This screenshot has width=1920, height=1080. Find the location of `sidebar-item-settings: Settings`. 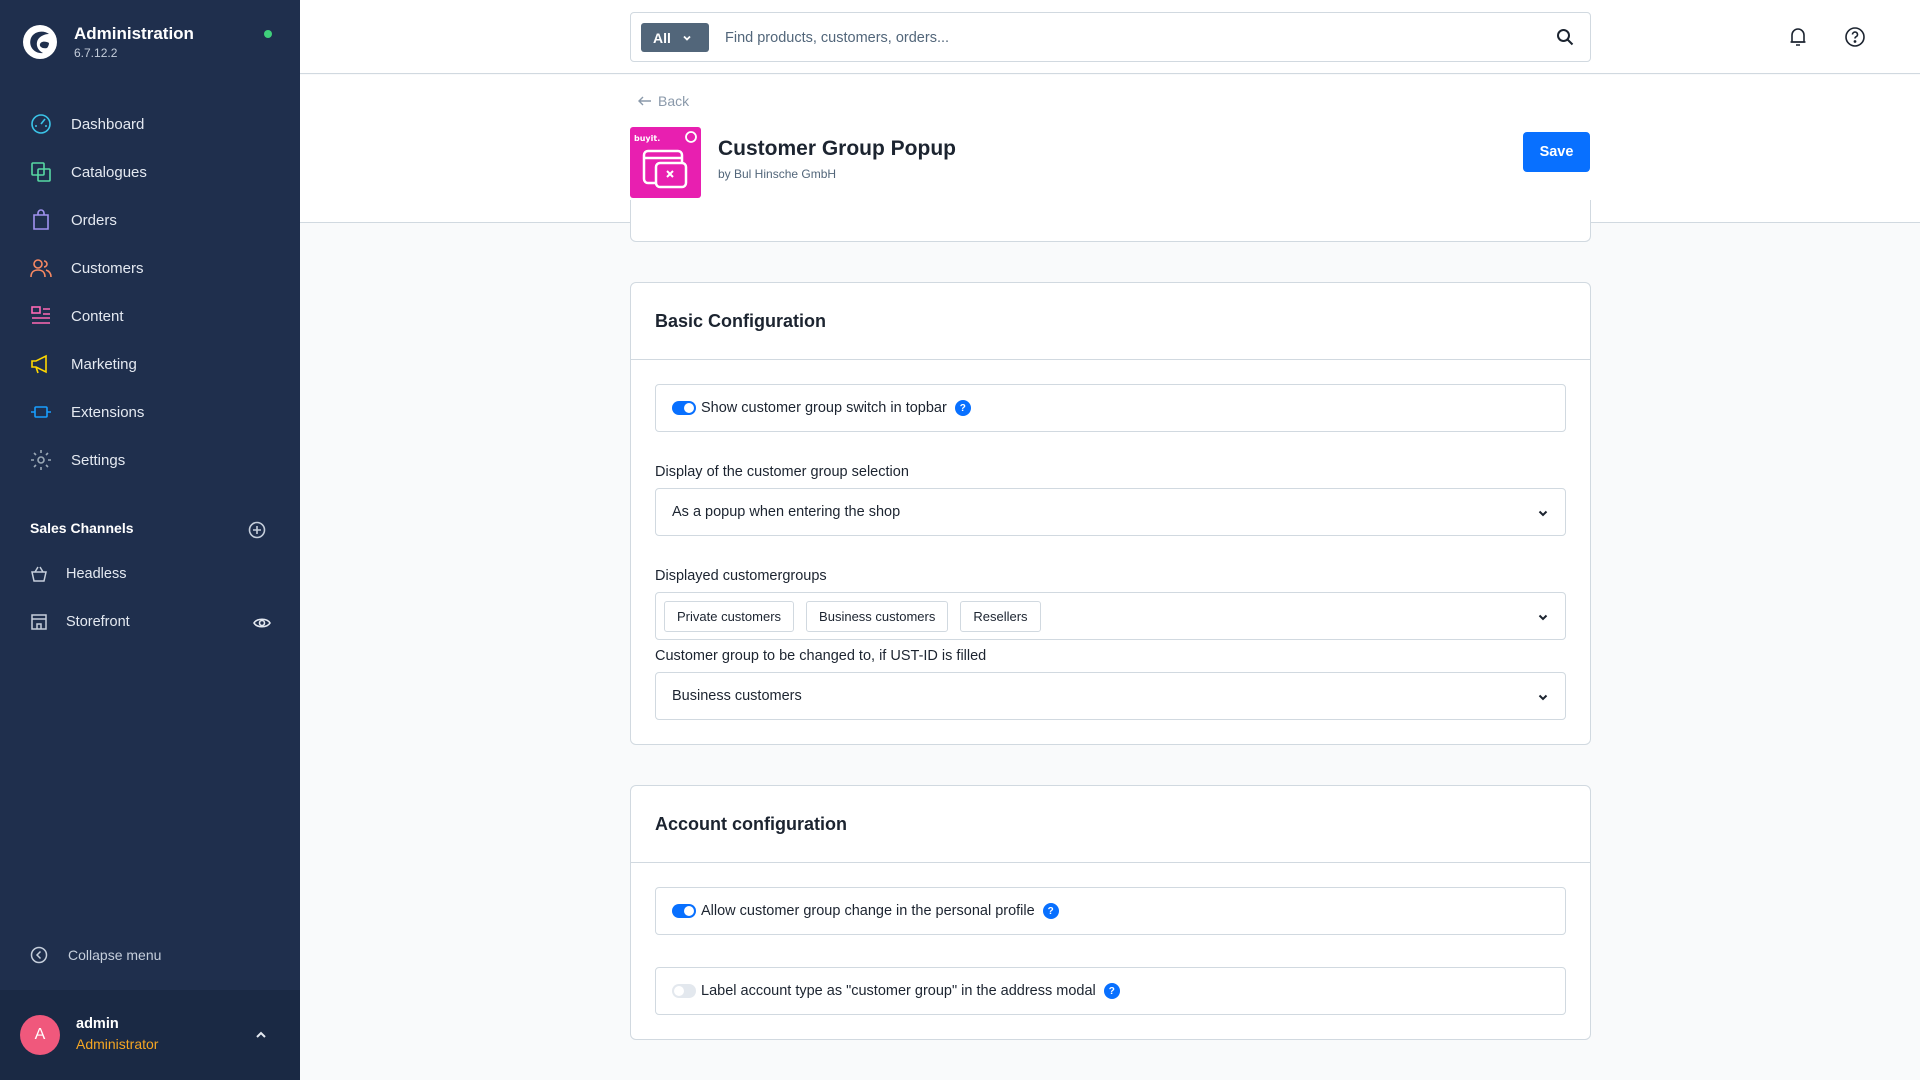

sidebar-item-settings: Settings is located at coordinates (150, 460).